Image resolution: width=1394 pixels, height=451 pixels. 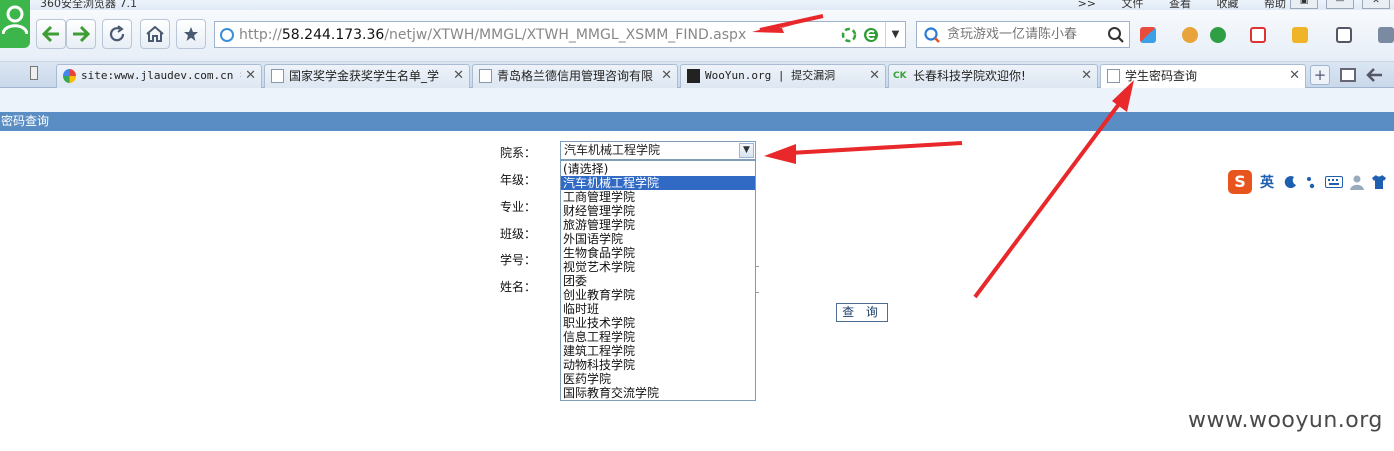 I want to click on skin-shirt-icon, so click(x=1379, y=182).